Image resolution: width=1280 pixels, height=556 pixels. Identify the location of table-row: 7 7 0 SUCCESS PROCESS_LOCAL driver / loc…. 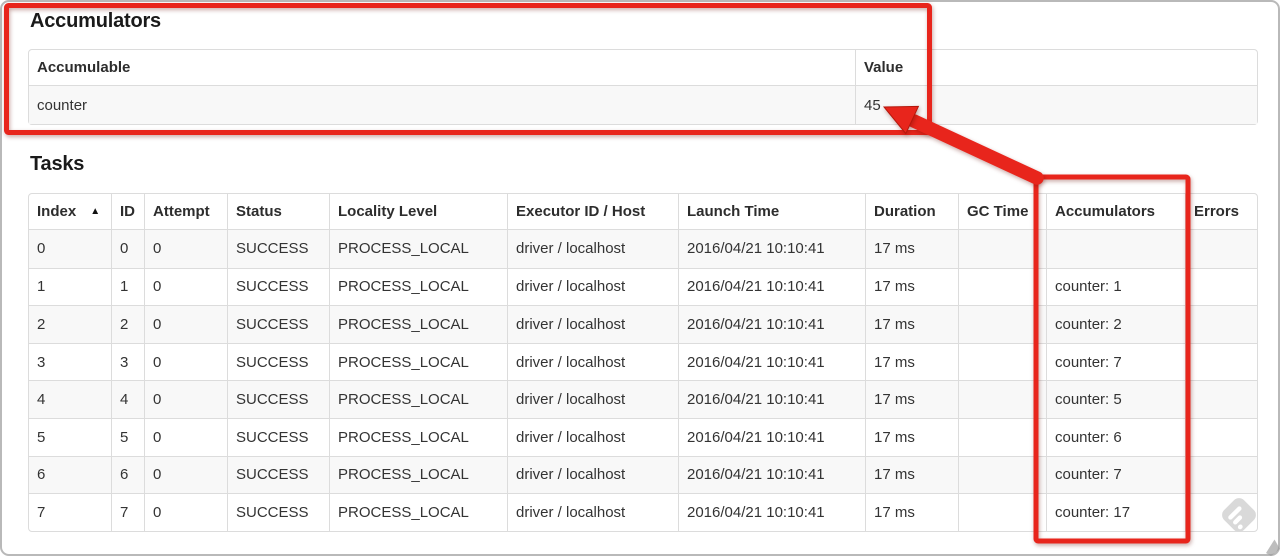
(643, 512).